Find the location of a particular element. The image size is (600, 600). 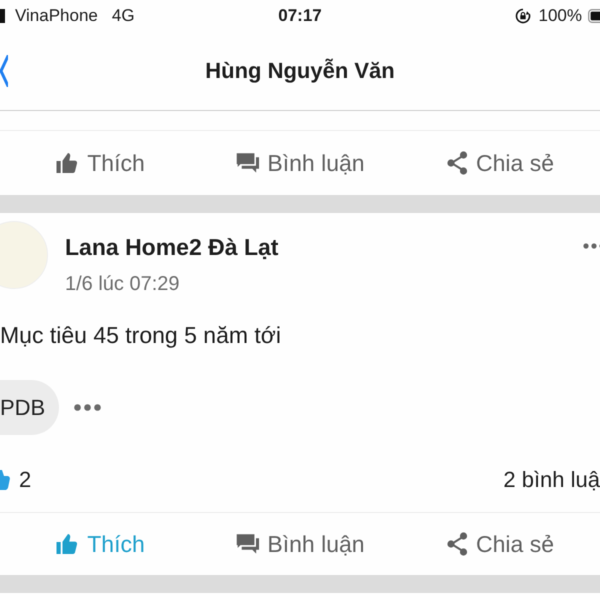

carrier-name: VinaPhone is located at coordinates (56, 16).